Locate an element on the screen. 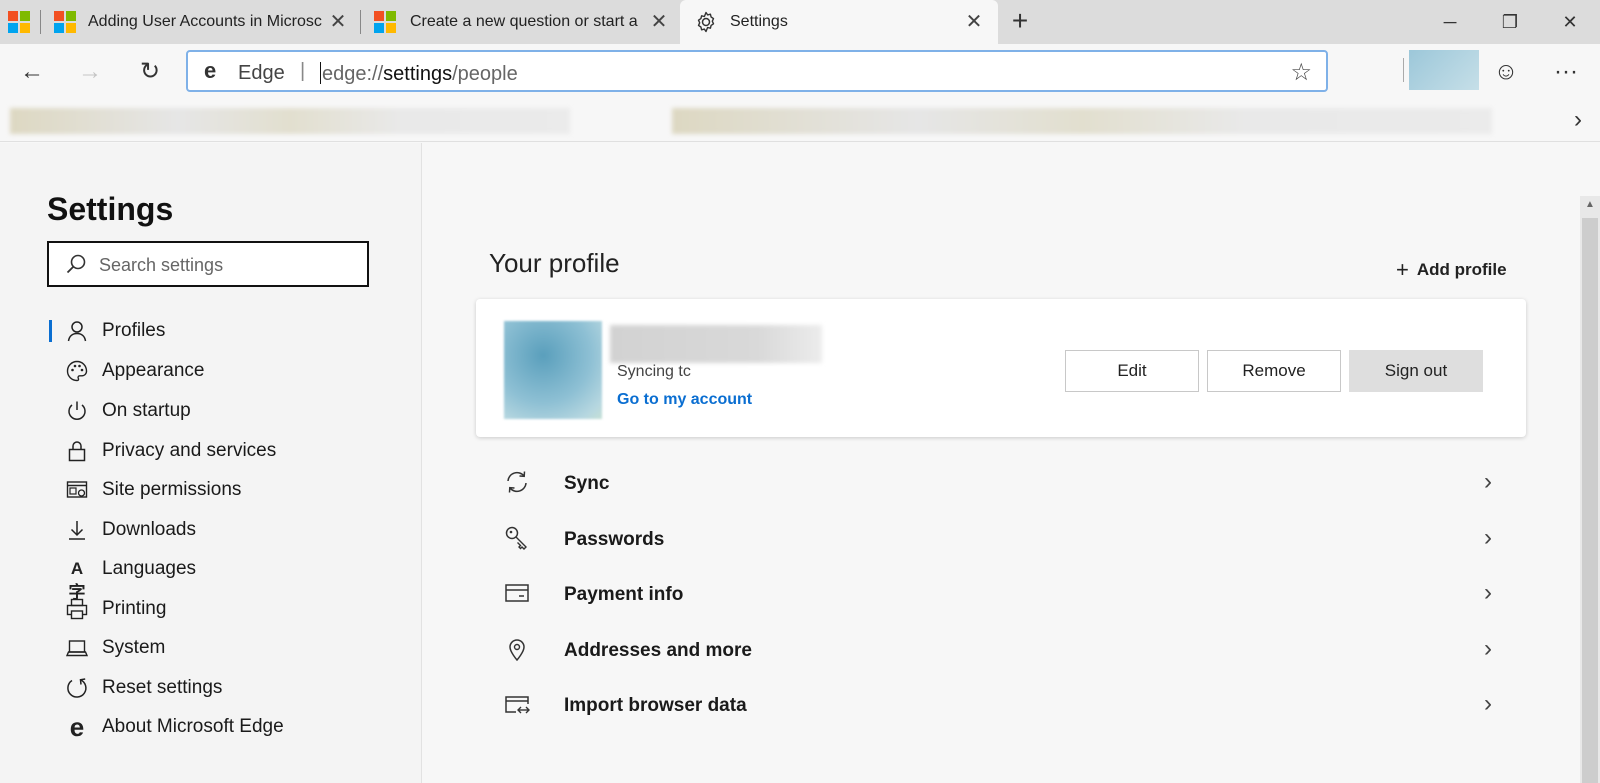  tab-settings: Settings ✕ is located at coordinates (839, 22).